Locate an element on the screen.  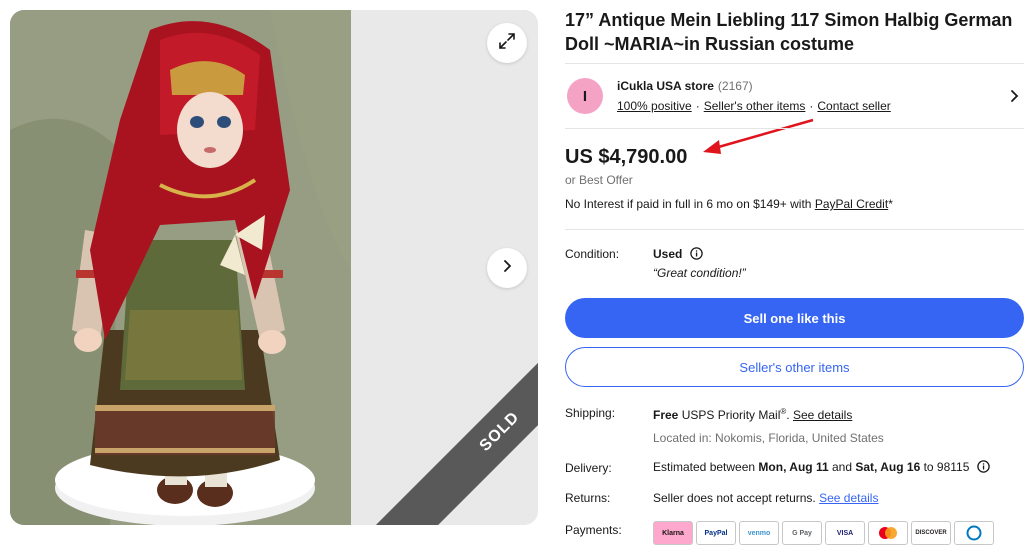
seller-name: iCukla USA store (2167) is located at coordinates (685, 86).